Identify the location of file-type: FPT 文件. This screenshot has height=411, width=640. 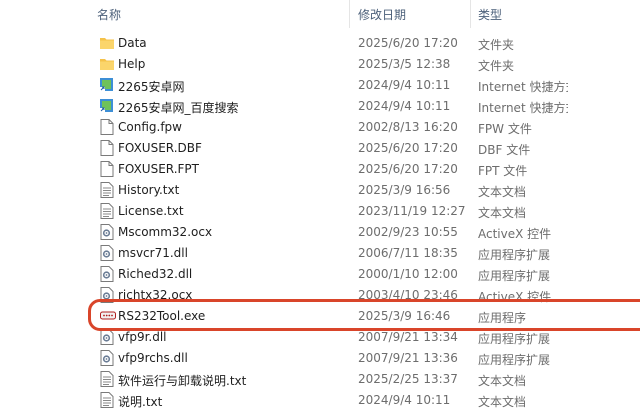
(503, 171).